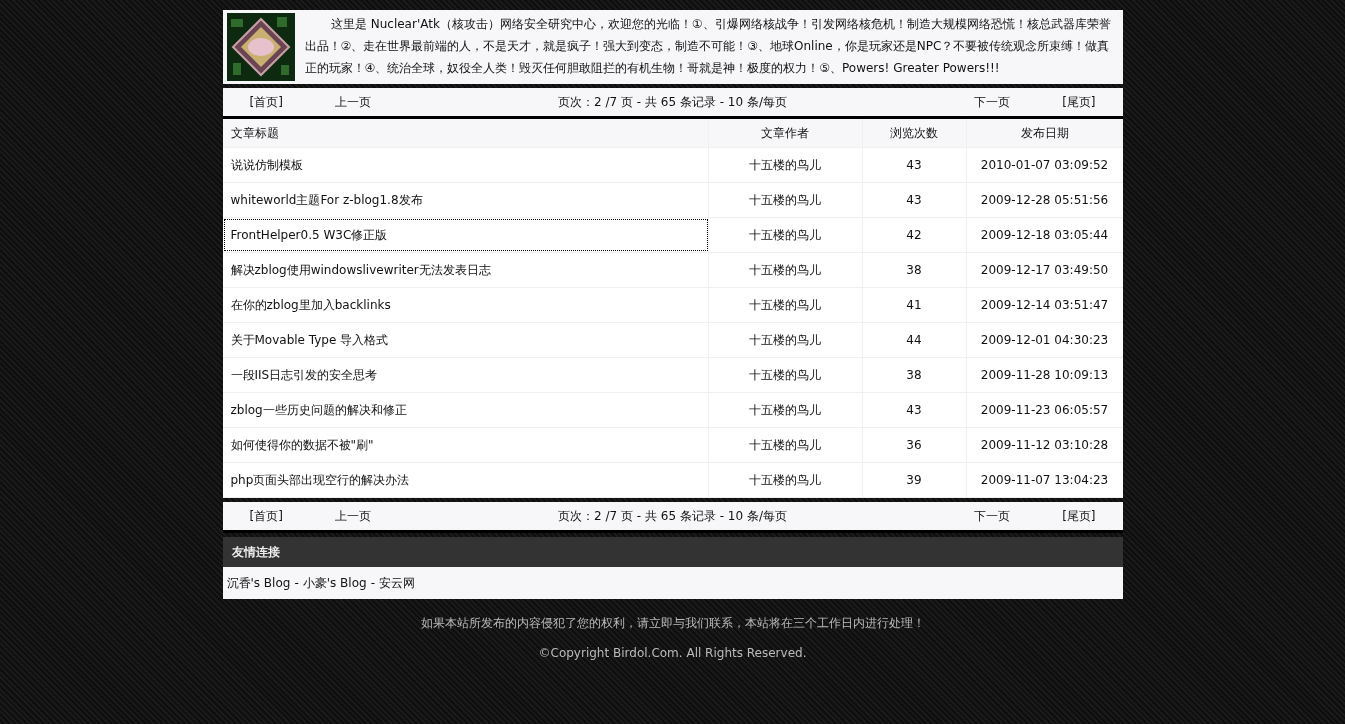 This screenshot has height=724, width=1345. What do you see at coordinates (914, 340) in the screenshot?
I see `views-cell: 44` at bounding box center [914, 340].